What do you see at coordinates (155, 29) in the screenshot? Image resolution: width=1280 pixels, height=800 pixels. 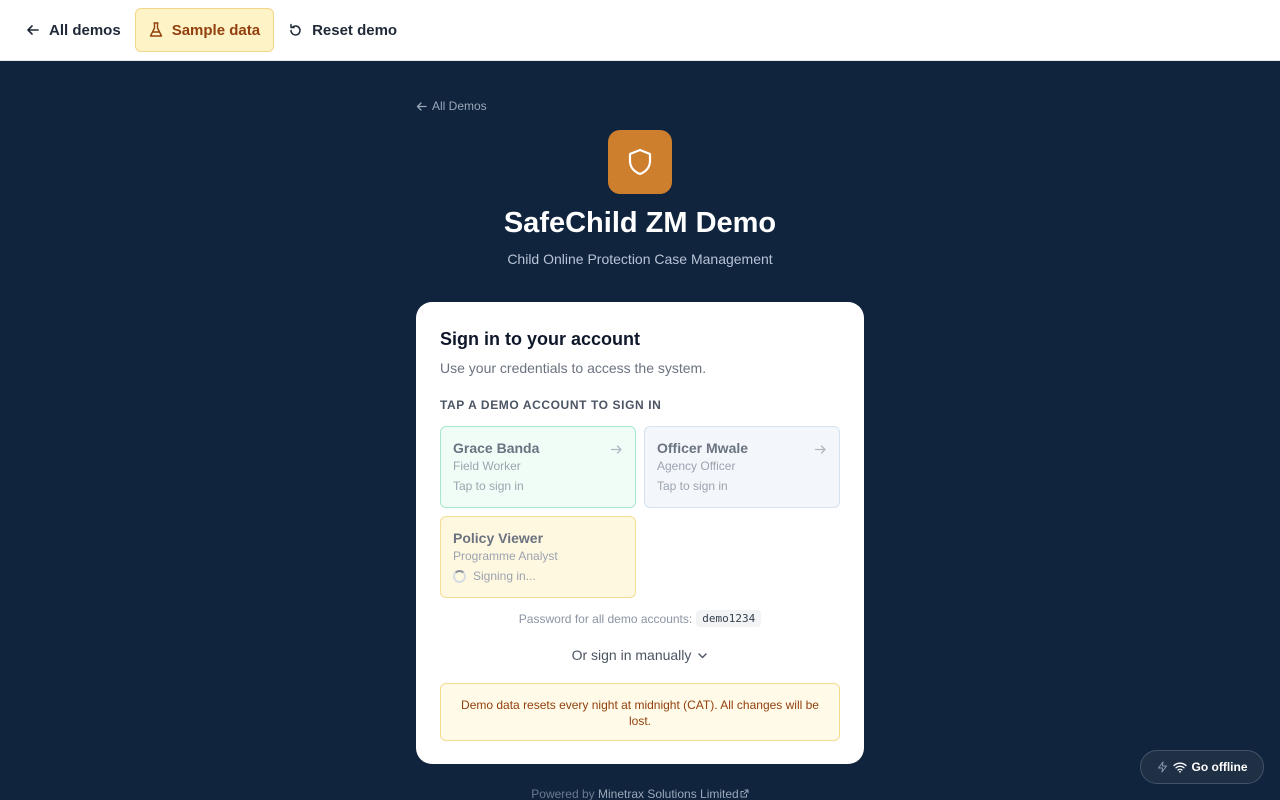 I see `flask-icon` at bounding box center [155, 29].